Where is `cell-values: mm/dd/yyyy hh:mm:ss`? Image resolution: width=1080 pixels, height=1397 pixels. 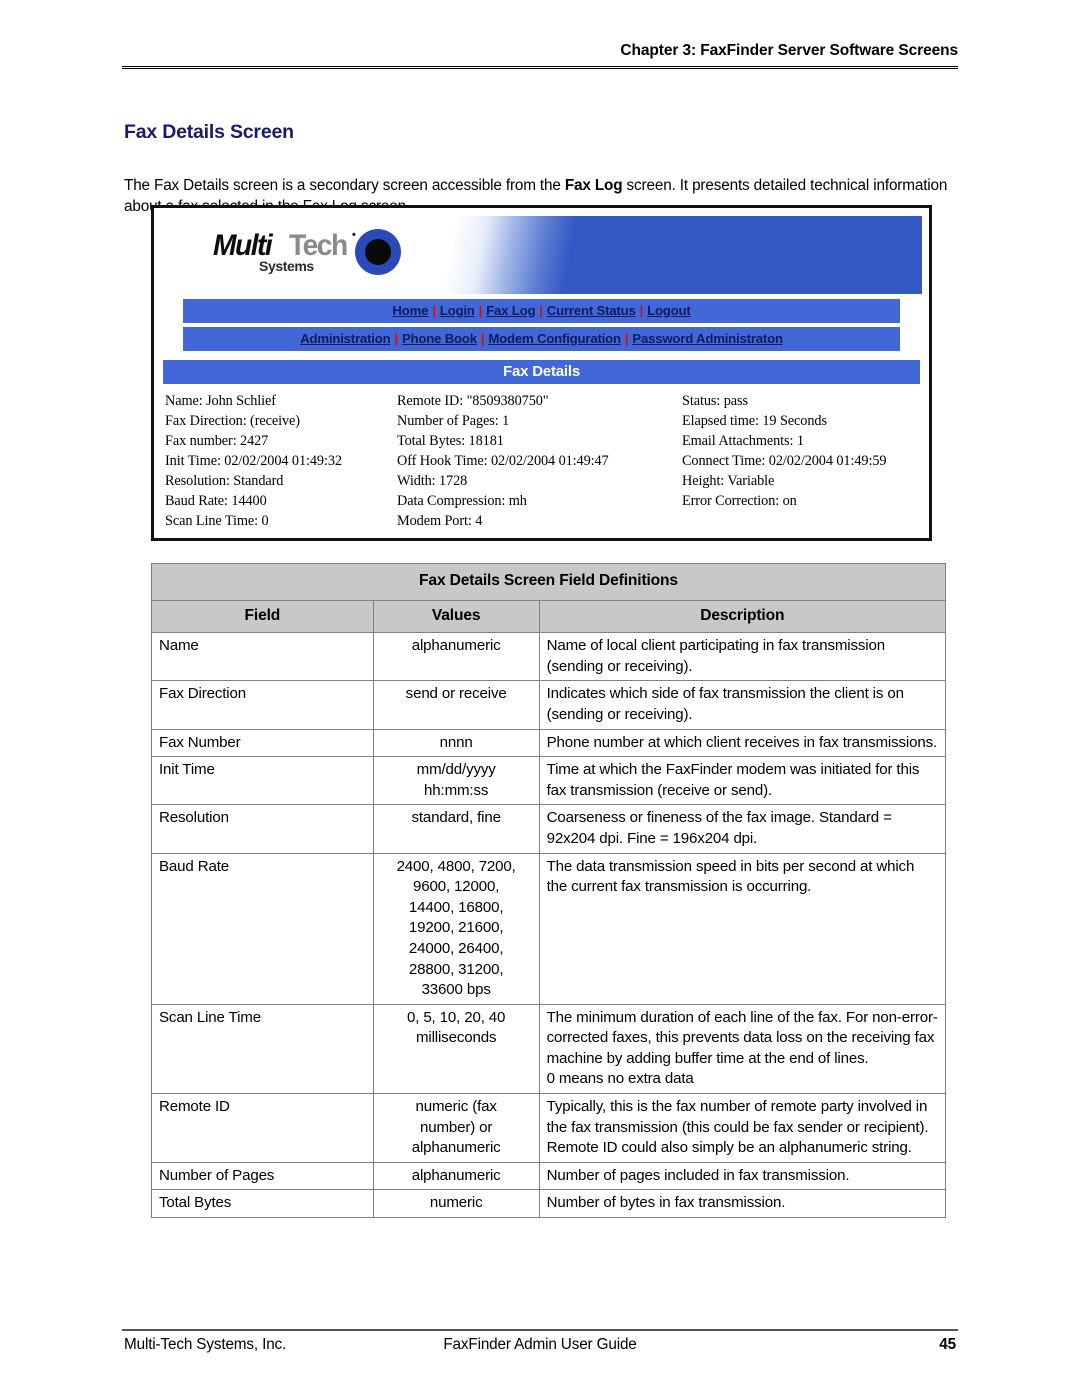 cell-values: mm/dd/yyyy hh:mm:ss is located at coordinates (456, 781).